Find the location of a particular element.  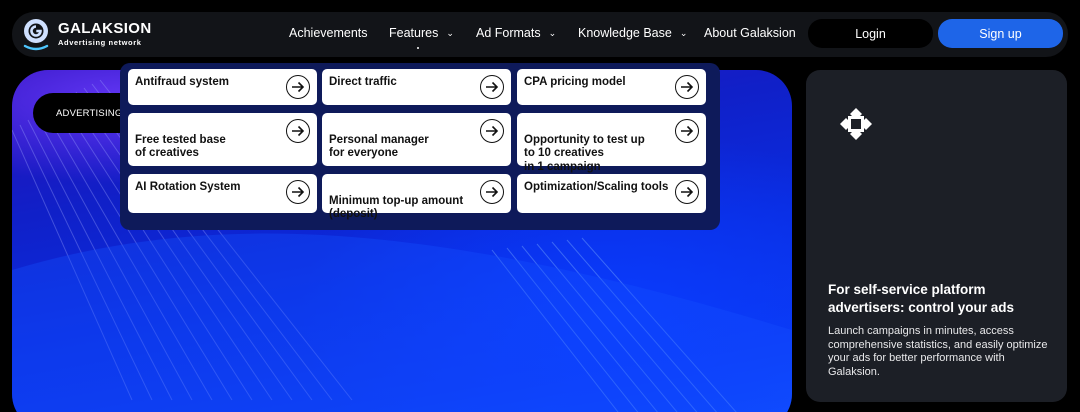

nav-label: Features is located at coordinates (414, 33).